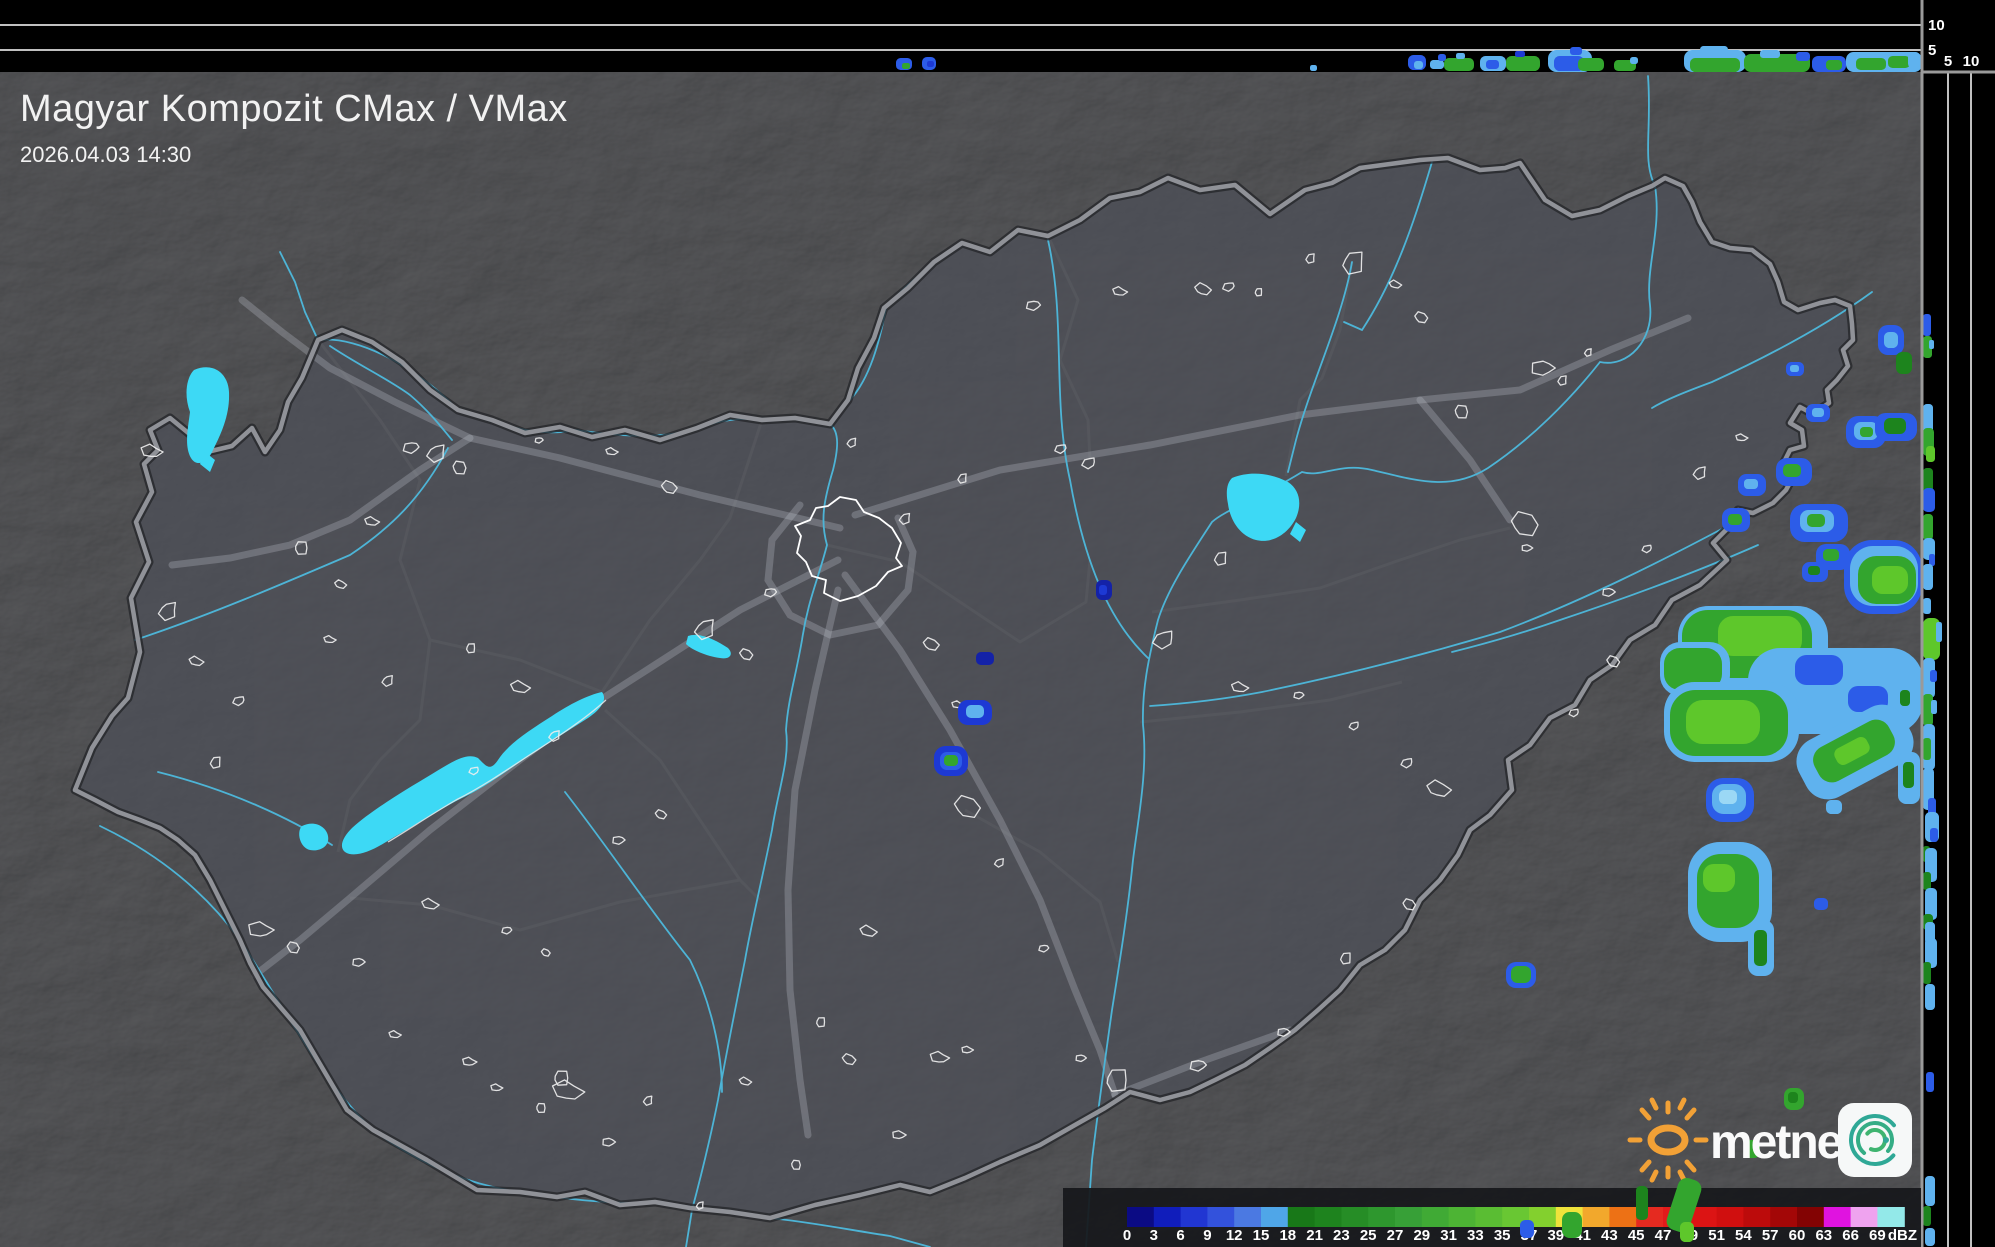 The height and width of the screenshot is (1247, 1995). Describe the element at coordinates (1936, 25) in the screenshot. I see `height-axis-label-10: 10` at that location.